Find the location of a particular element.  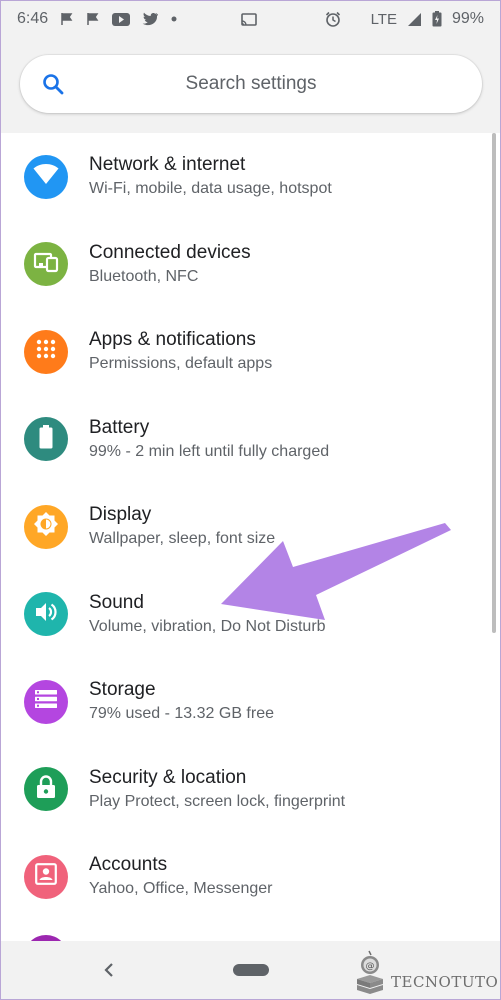

connected-devices-avatar is located at coordinates (46, 264).